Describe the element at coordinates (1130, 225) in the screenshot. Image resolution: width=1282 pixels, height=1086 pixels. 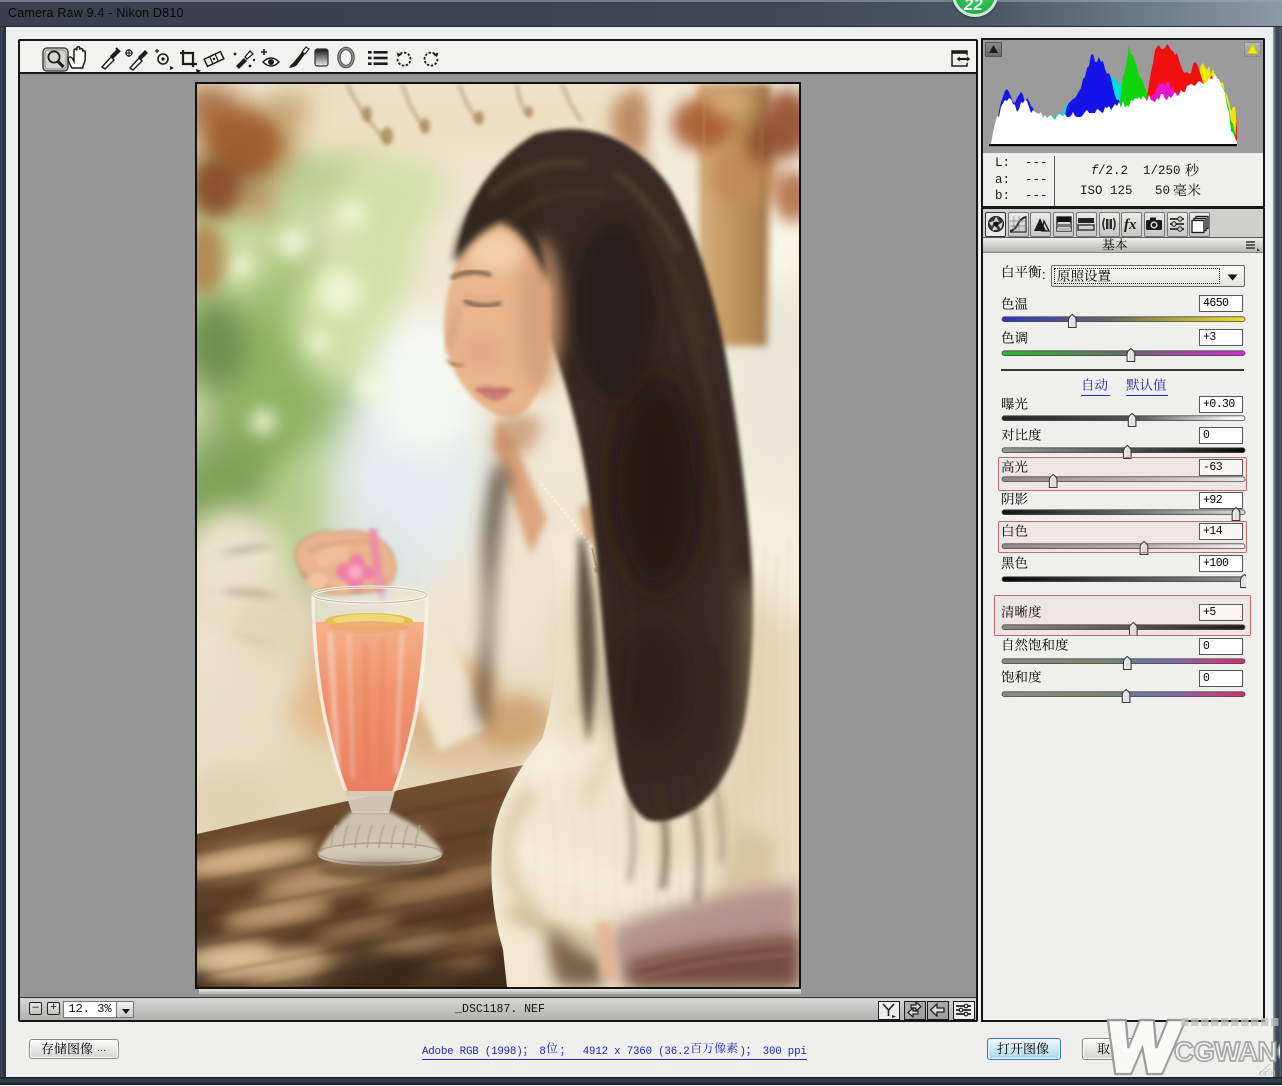
I see `svg-text: fx` at that location.